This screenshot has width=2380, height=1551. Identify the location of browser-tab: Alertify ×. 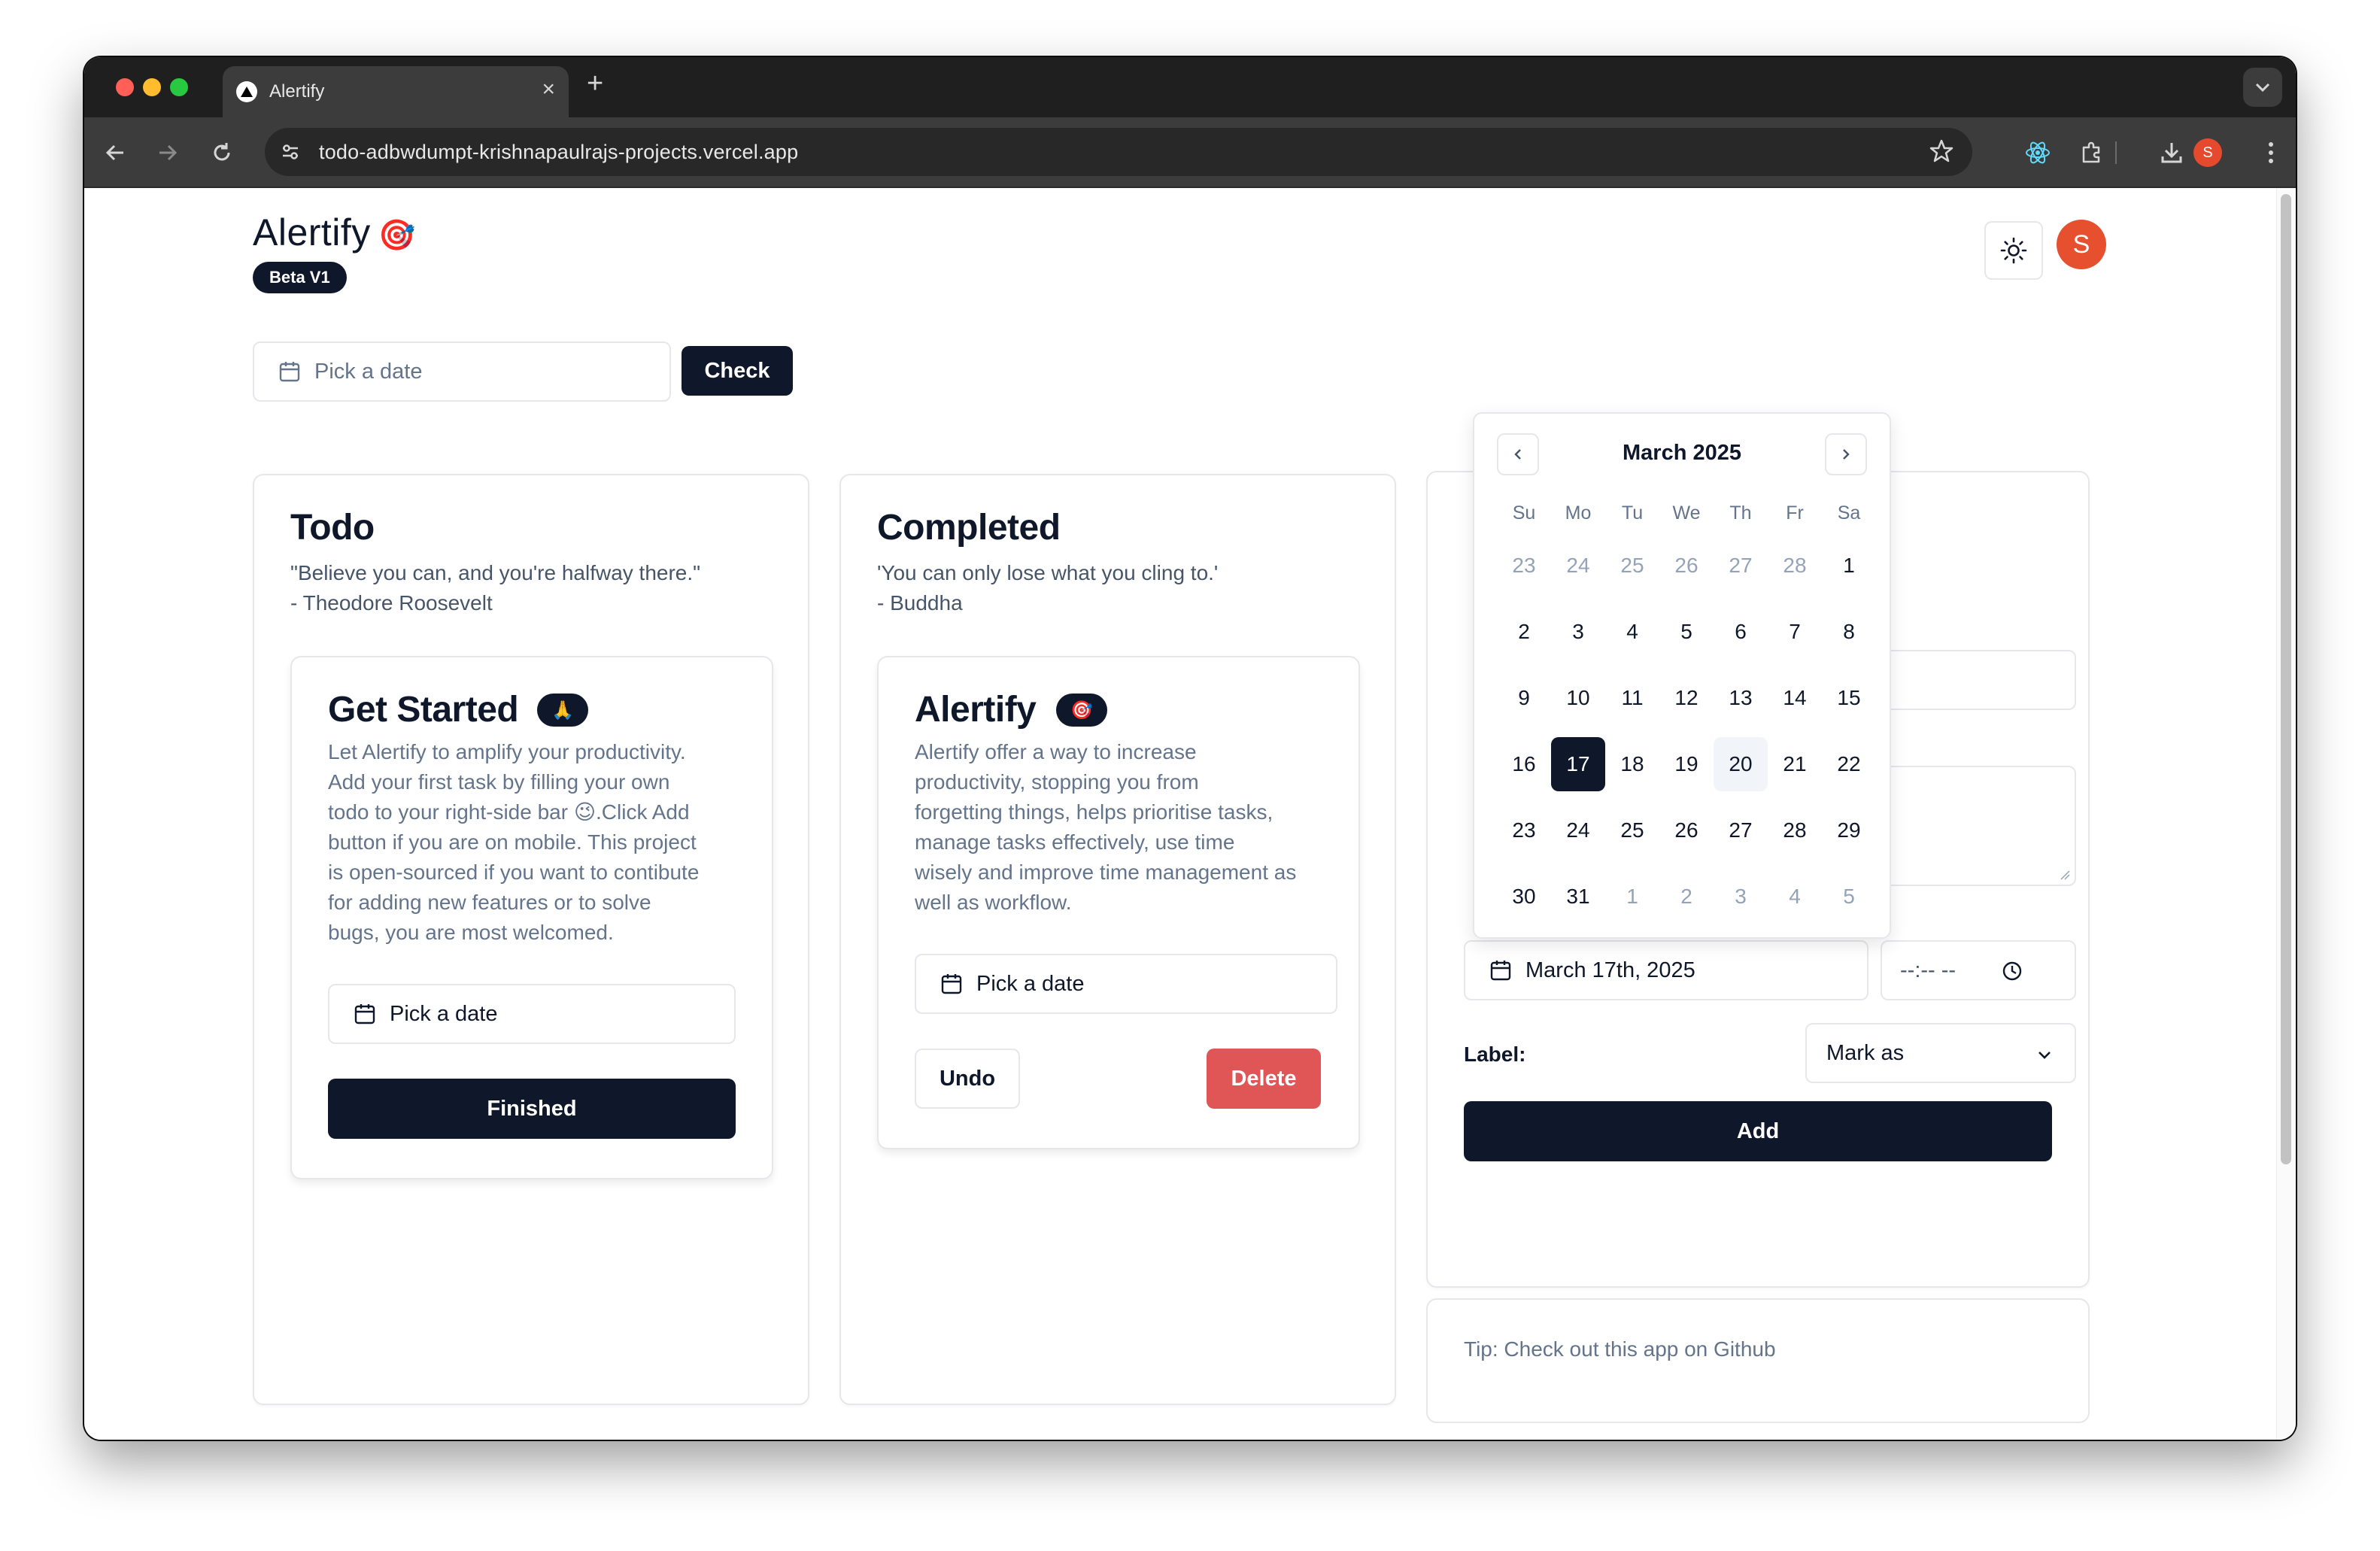
(396, 92).